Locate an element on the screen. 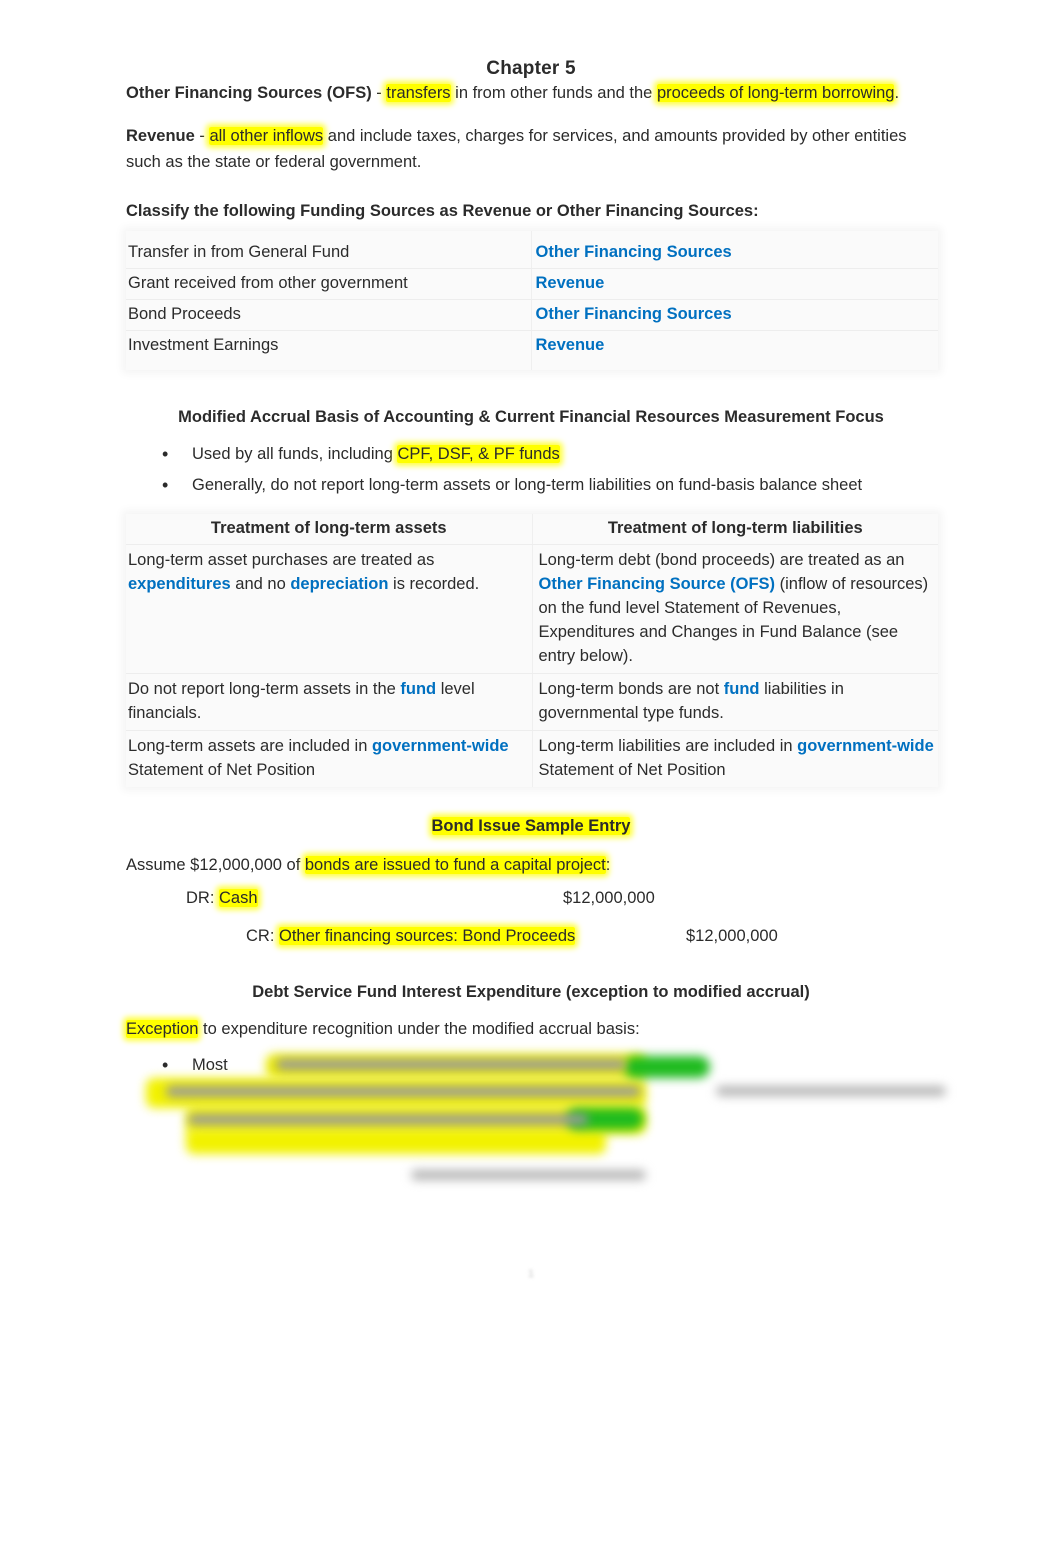 The height and width of the screenshot is (1556, 1062). link-other-financing-source-ofs: Other Financing Source (OFS) is located at coordinates (657, 584).